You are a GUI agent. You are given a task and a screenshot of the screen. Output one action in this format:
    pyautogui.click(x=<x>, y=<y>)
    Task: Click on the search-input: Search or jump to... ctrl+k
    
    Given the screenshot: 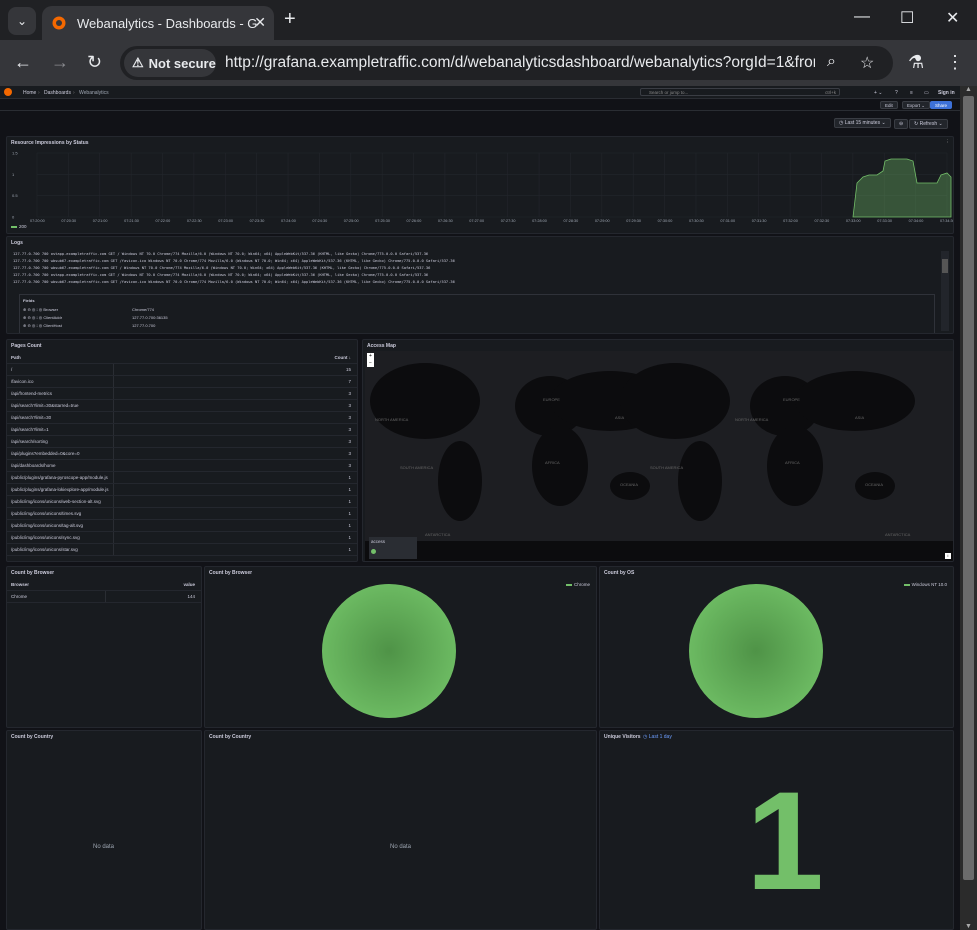 What is the action you would take?
    pyautogui.click(x=740, y=92)
    